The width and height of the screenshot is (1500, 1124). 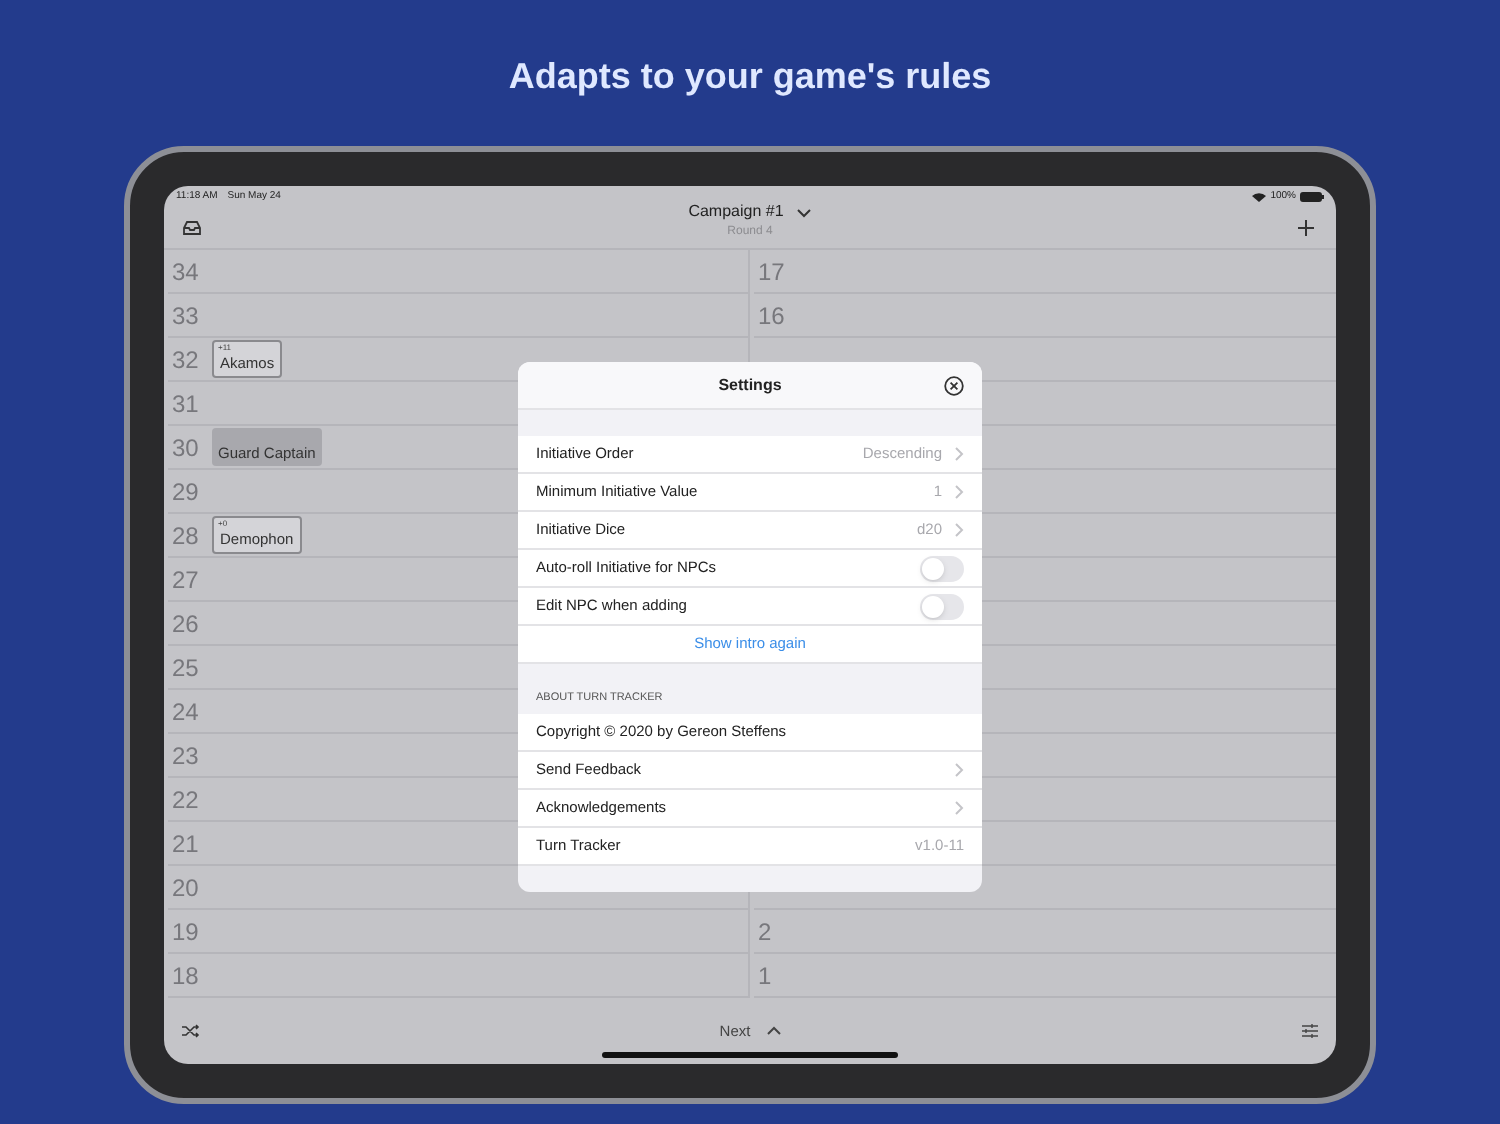 What do you see at coordinates (1312, 197) in the screenshot?
I see `battery-icon` at bounding box center [1312, 197].